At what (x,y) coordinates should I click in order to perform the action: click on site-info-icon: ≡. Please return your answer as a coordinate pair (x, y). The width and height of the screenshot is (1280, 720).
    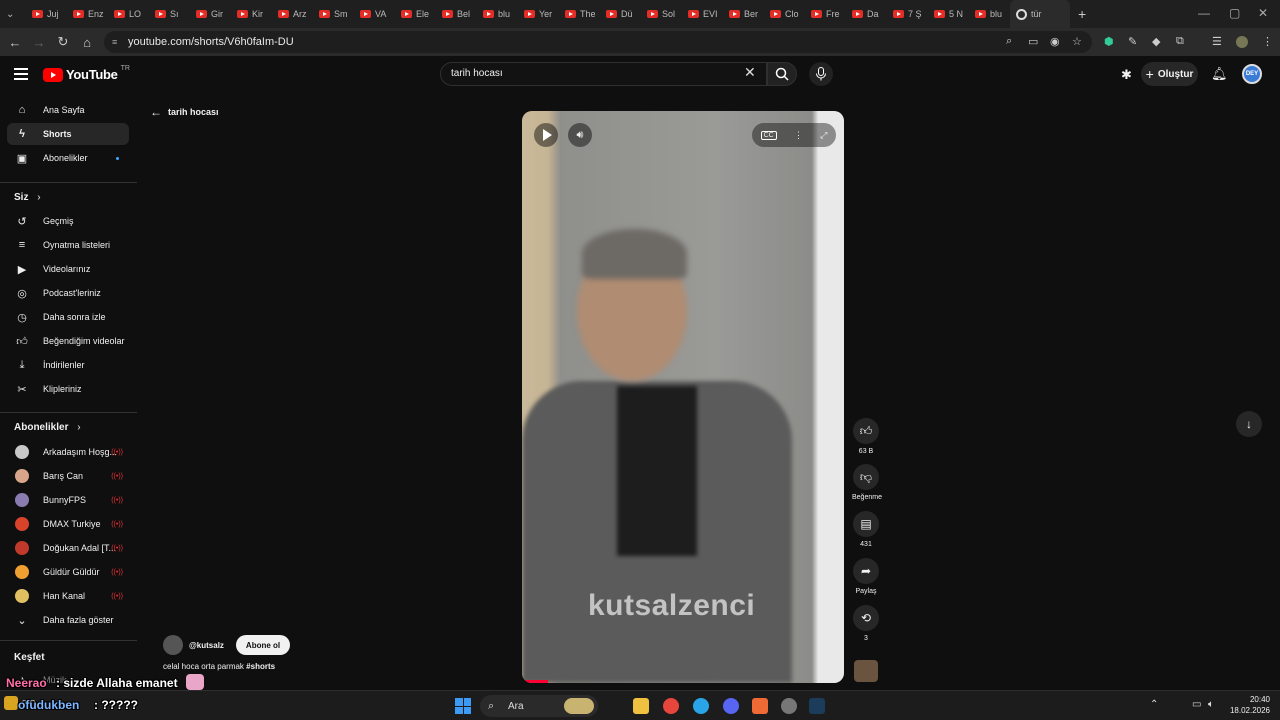
    Looking at the image, I should click on (114, 42).